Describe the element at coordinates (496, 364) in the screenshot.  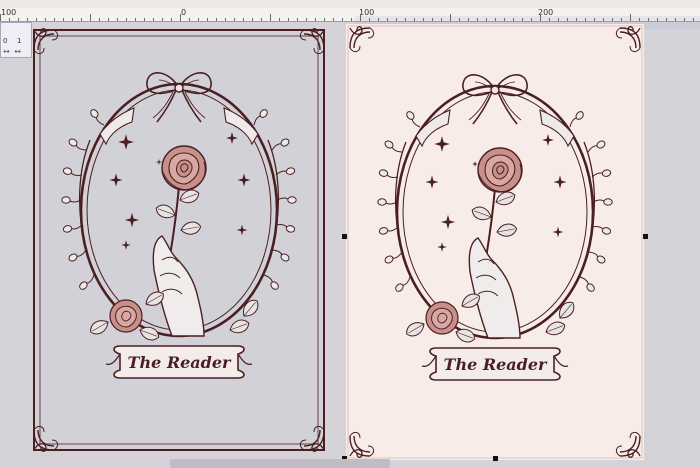
I see `right-banner-text: The Reader` at that location.